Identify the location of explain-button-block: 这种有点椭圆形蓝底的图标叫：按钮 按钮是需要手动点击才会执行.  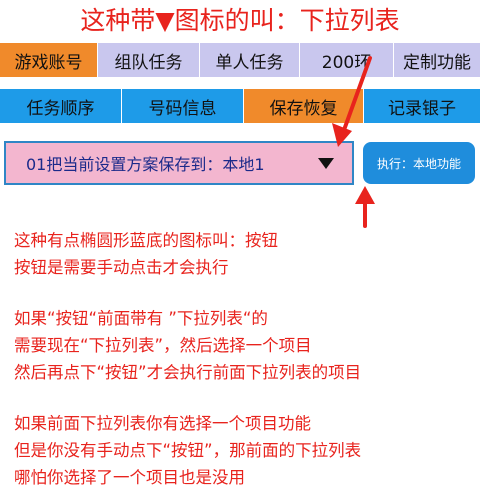
(146, 254).